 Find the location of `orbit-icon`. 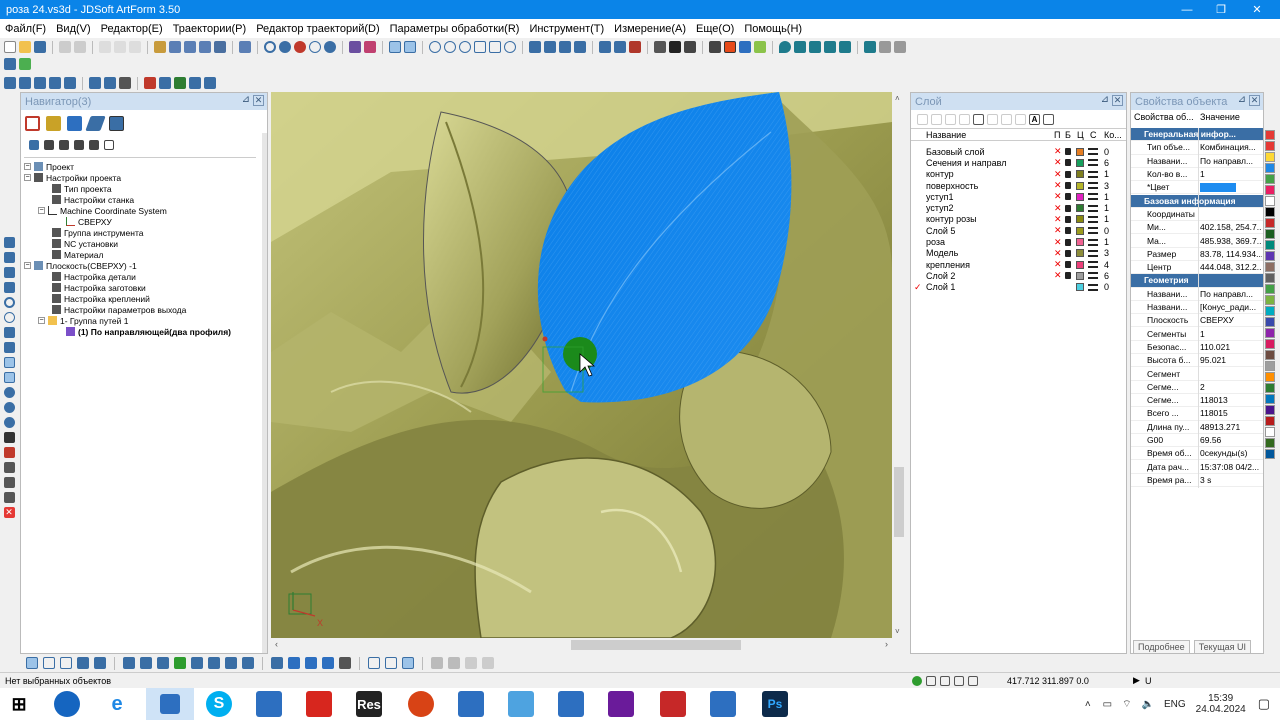

orbit-icon is located at coordinates (565, 47).